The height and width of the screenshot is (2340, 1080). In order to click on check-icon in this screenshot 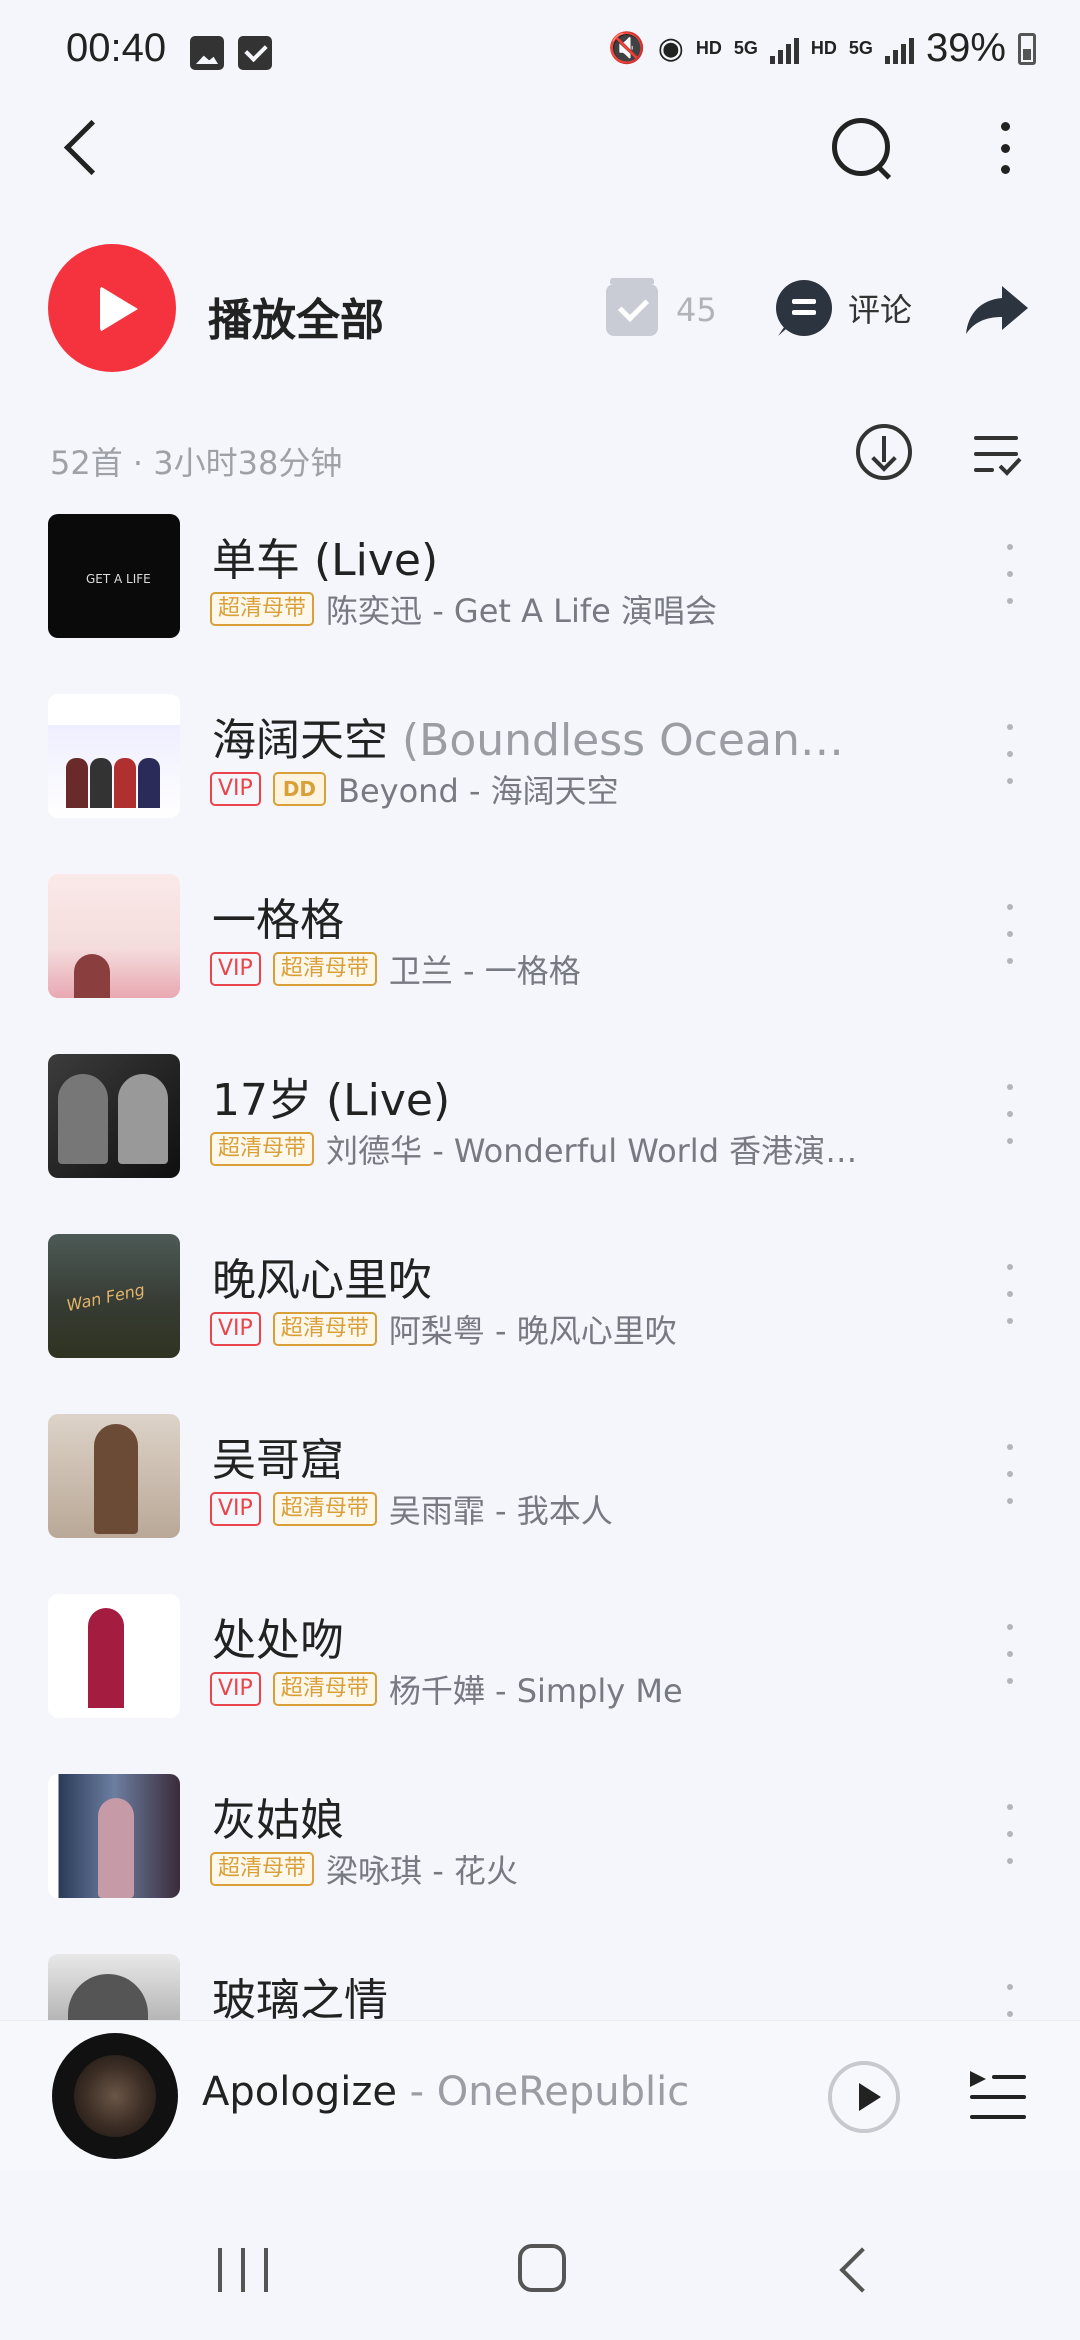, I will do `click(1010, 466)`.